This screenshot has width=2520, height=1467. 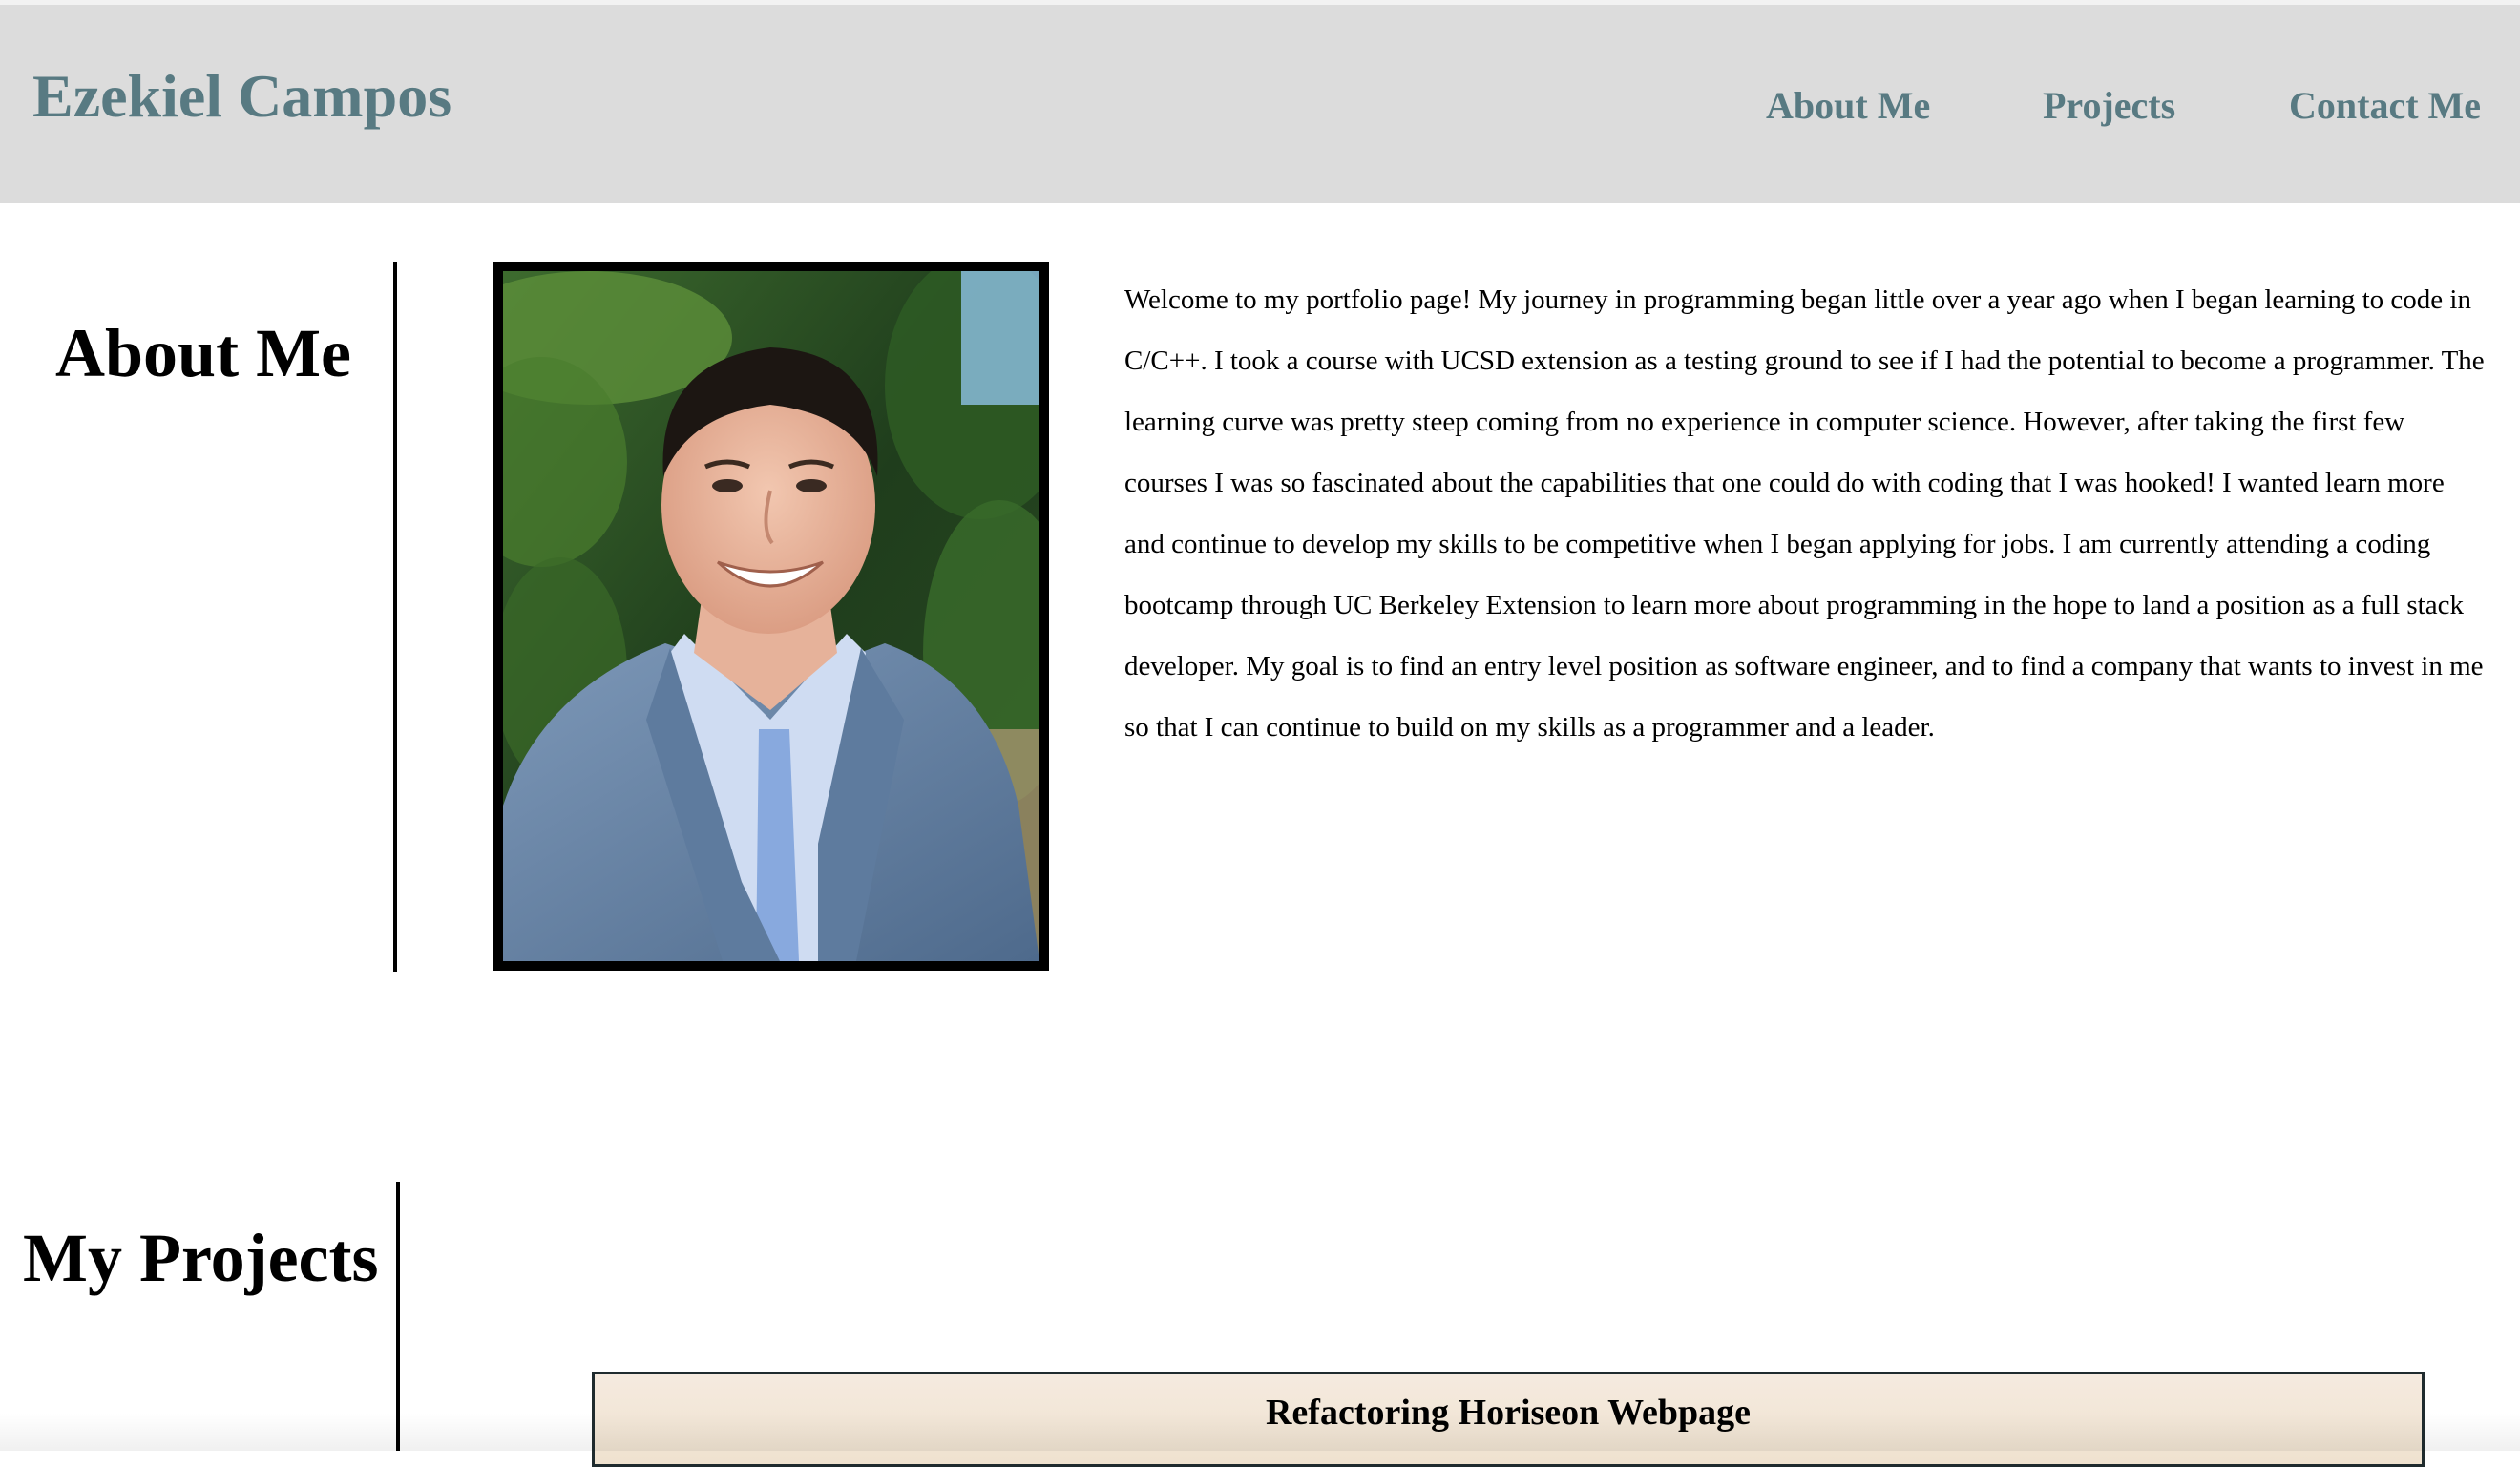 What do you see at coordinates (1848, 106) in the screenshot?
I see `nav-link-about-me: About Me` at bounding box center [1848, 106].